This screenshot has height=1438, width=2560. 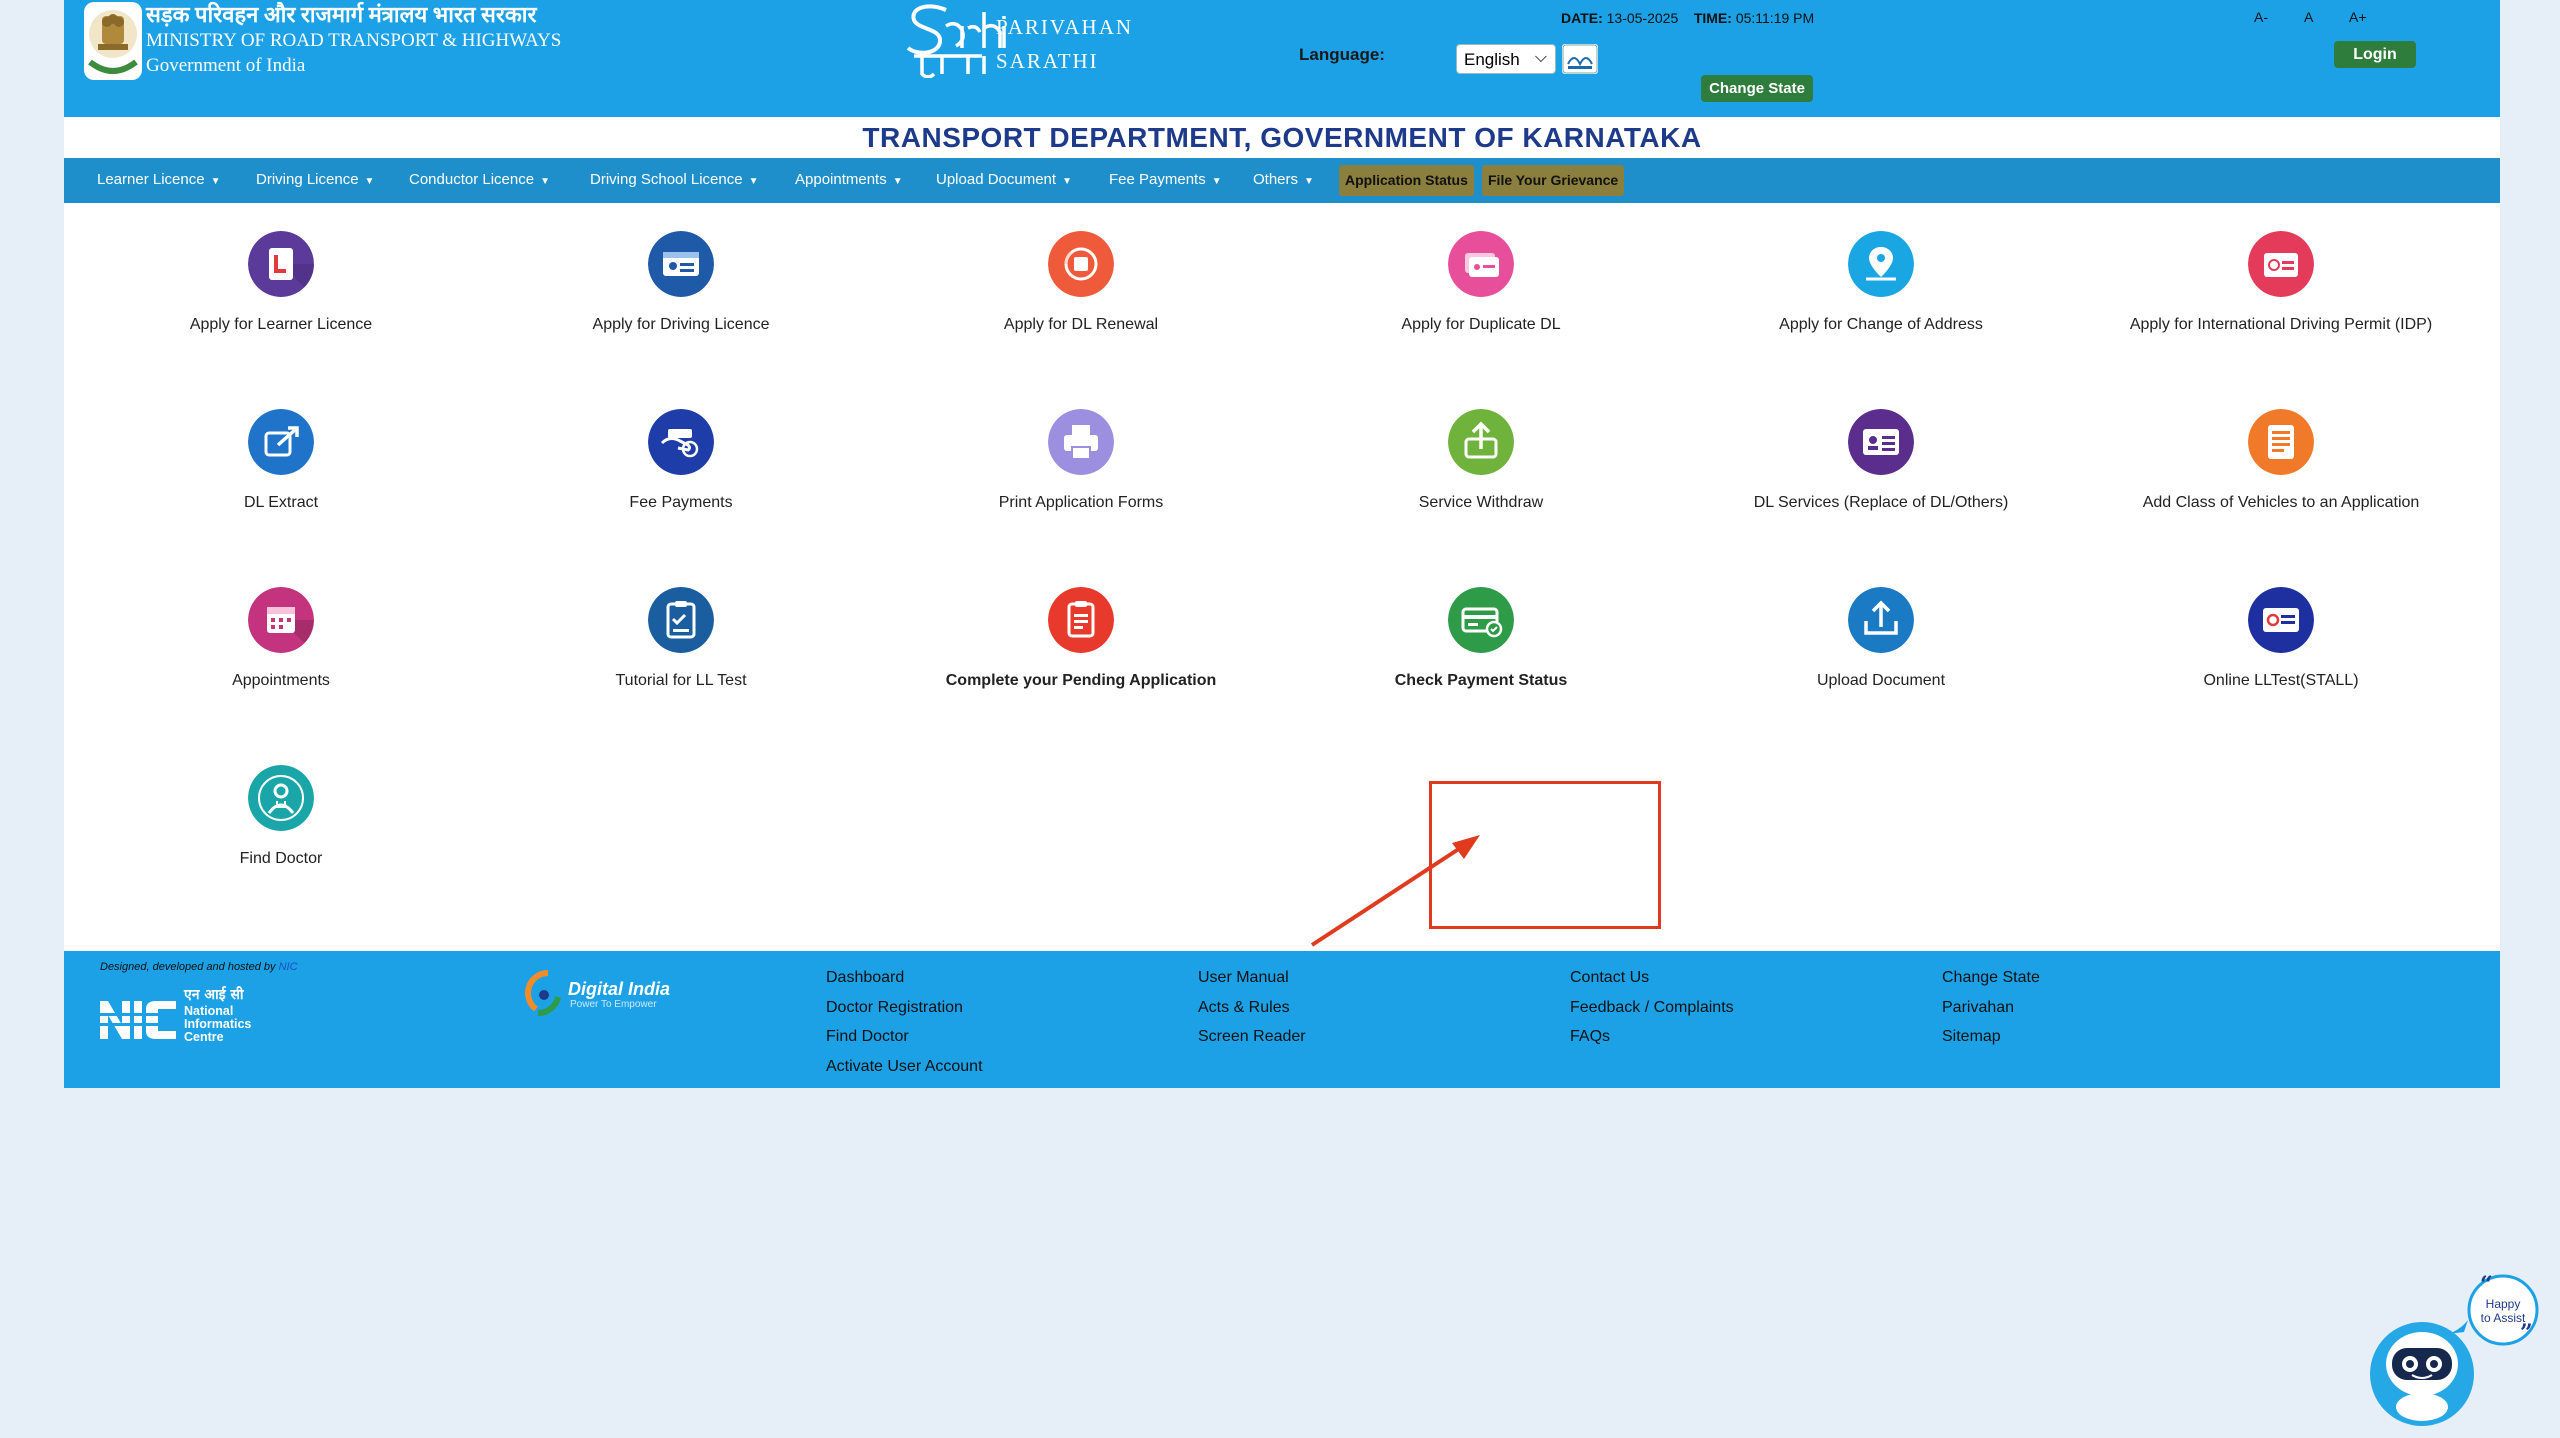 What do you see at coordinates (1081, 268) in the screenshot?
I see `service-apply-dl-renewal: Apply for DL Renewal` at bounding box center [1081, 268].